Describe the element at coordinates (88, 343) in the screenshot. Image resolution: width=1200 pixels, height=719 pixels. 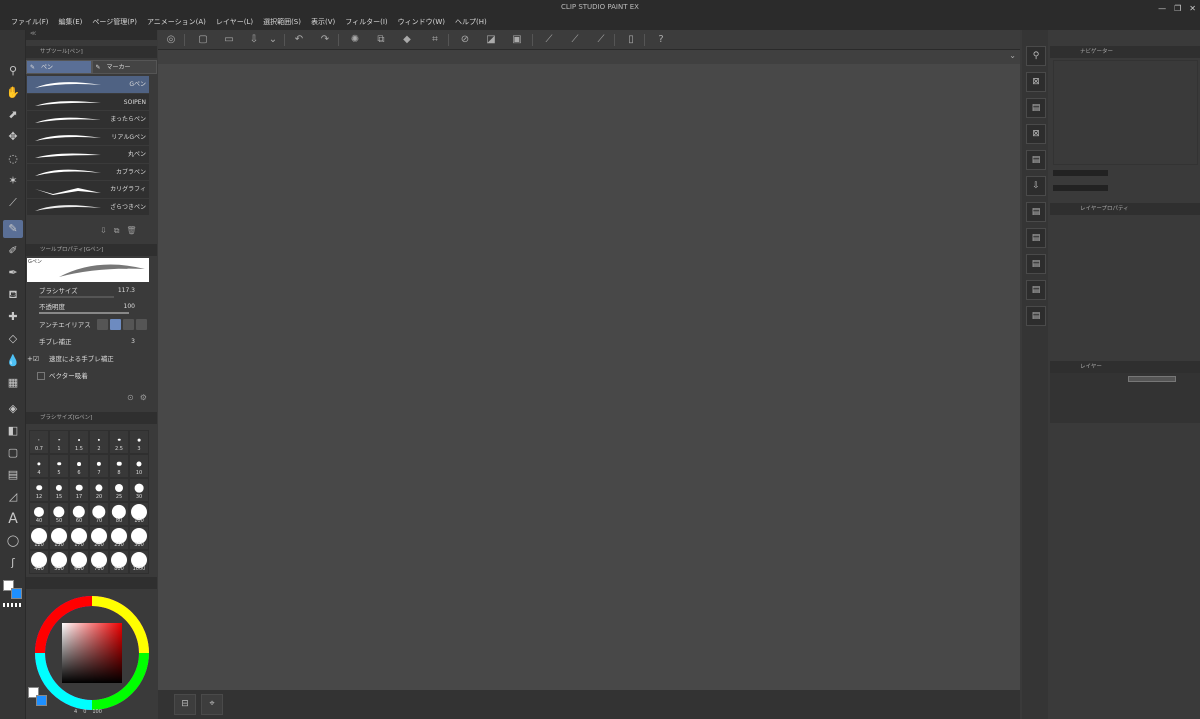
I see `stabilization-row: 手ブレ補正 3` at that location.